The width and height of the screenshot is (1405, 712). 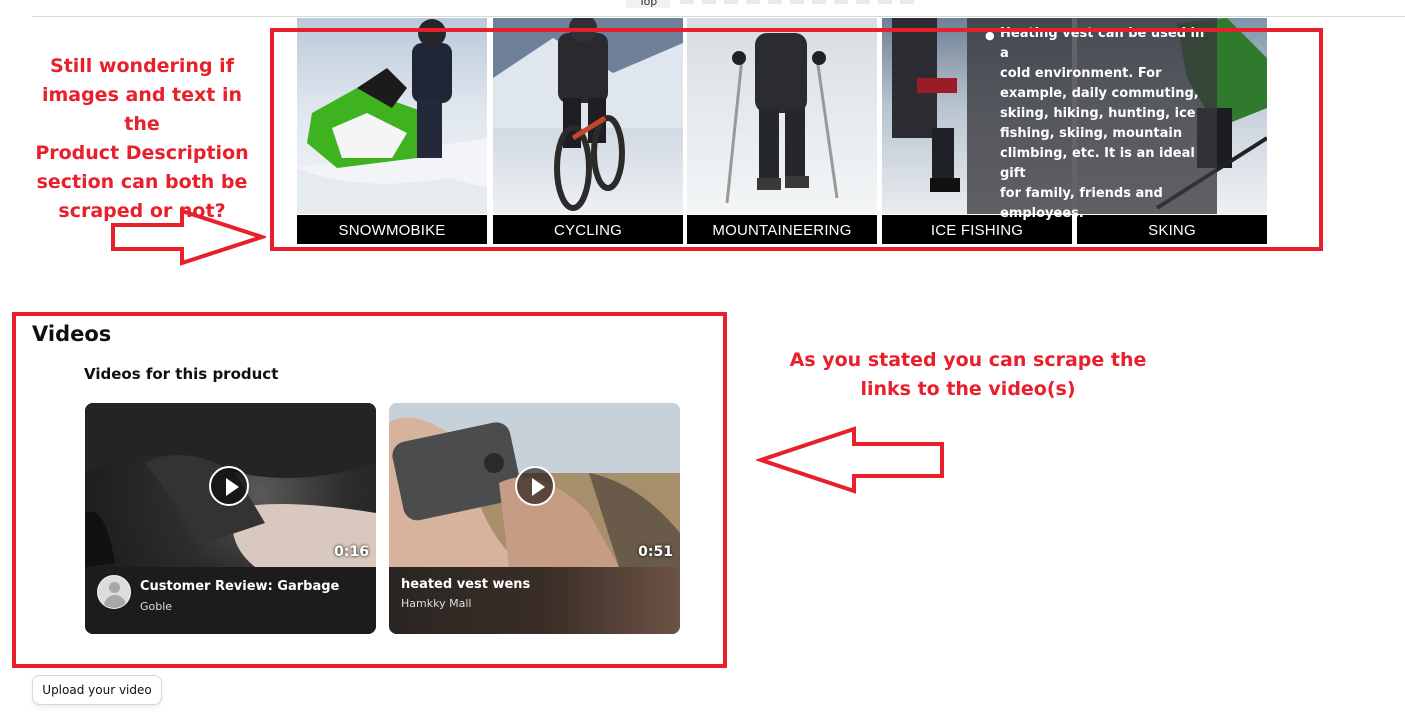 What do you see at coordinates (156, 606) in the screenshot?
I see `video-author: Goble` at bounding box center [156, 606].